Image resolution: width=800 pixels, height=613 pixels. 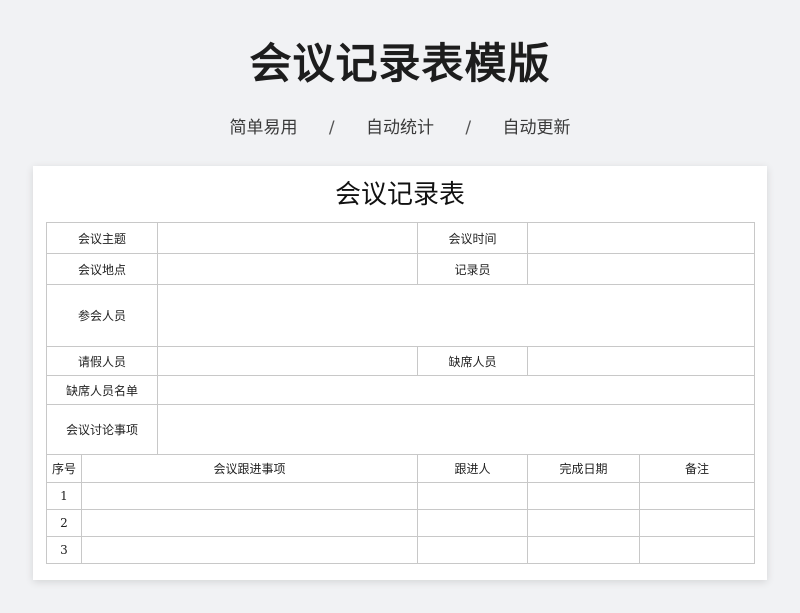 I want to click on discussion-value-cell, so click(x=456, y=429).